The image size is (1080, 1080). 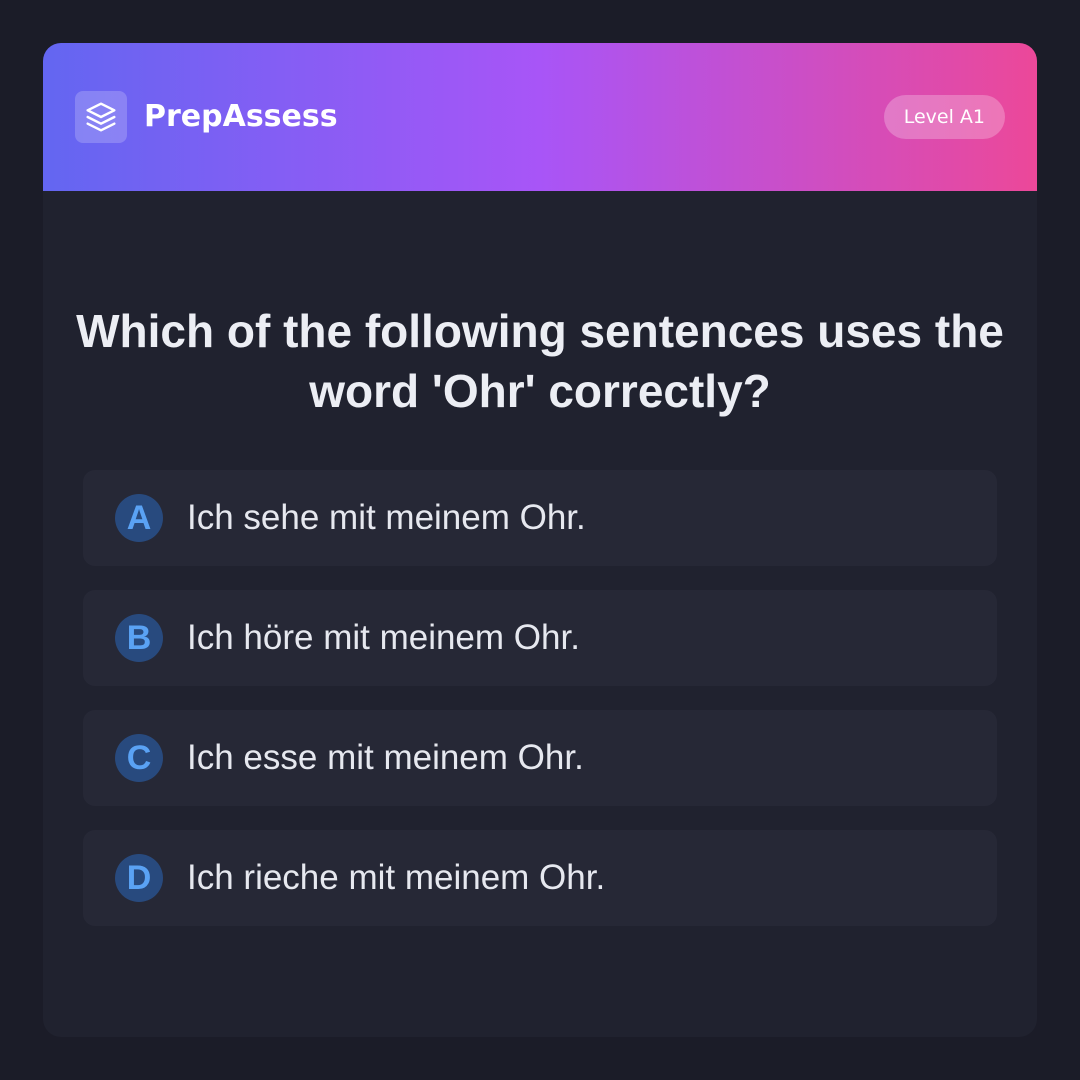 What do you see at coordinates (139, 638) in the screenshot?
I see `option-letter-badge: B` at bounding box center [139, 638].